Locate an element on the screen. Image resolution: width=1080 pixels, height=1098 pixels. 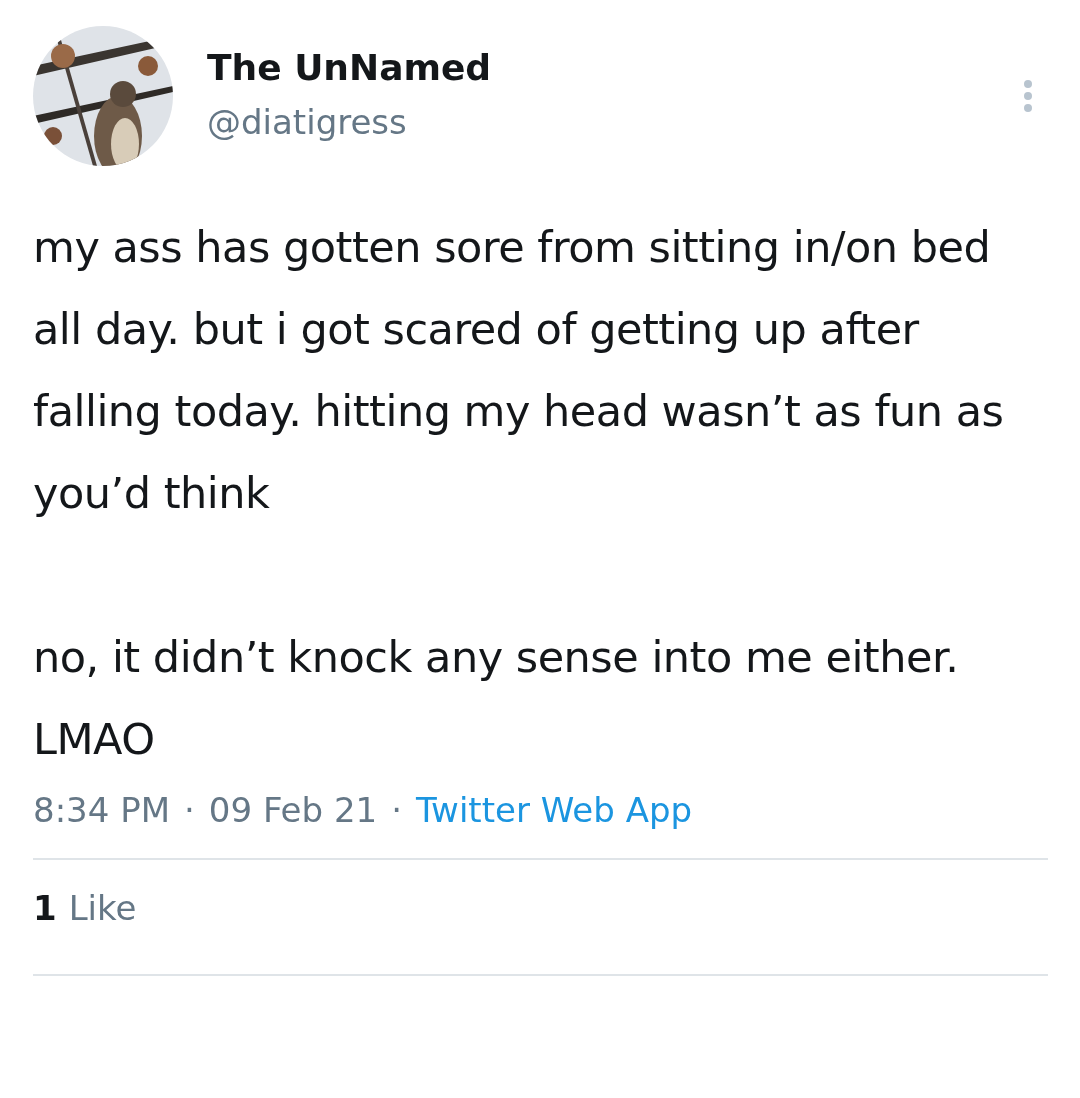
tweet-text: no, it didn’t knock any sense into me either. LMAO is located at coordinates (496, 698).